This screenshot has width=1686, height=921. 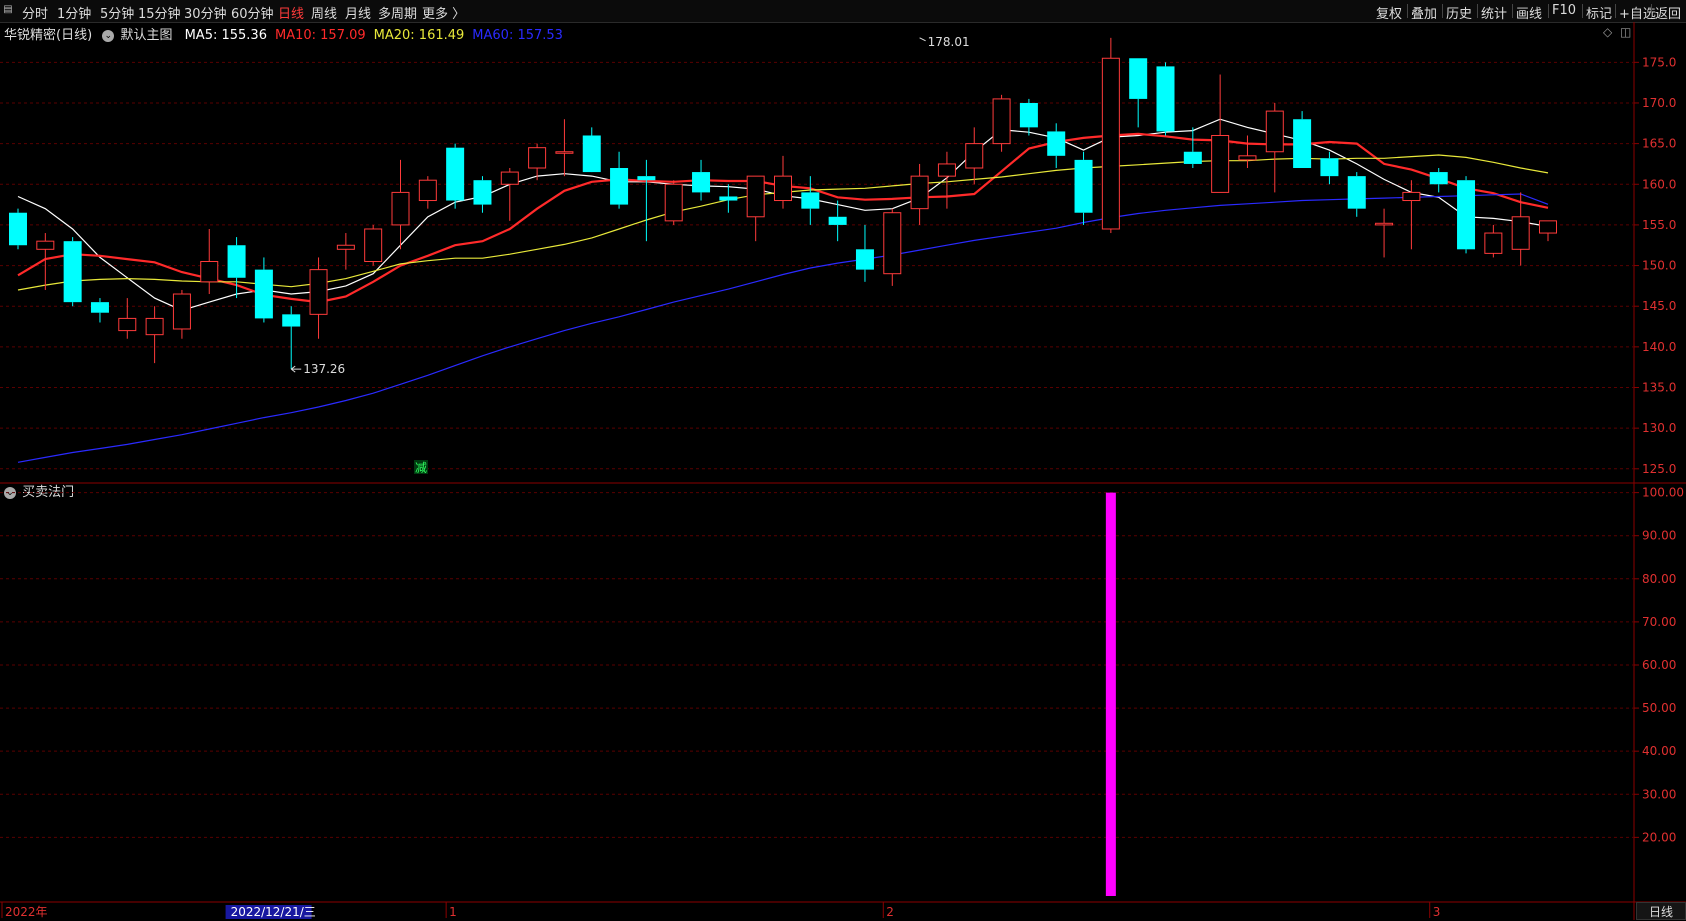 I want to click on period-tab-9: 多周期, so click(x=397, y=12).